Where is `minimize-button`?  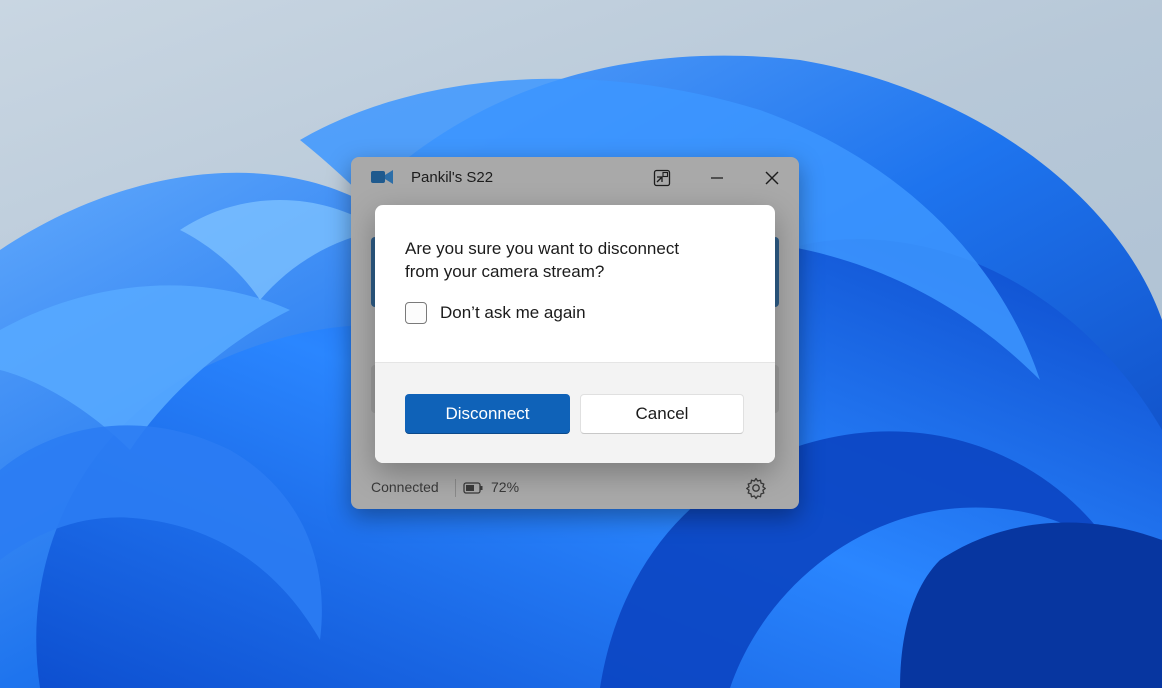 minimize-button is located at coordinates (717, 178).